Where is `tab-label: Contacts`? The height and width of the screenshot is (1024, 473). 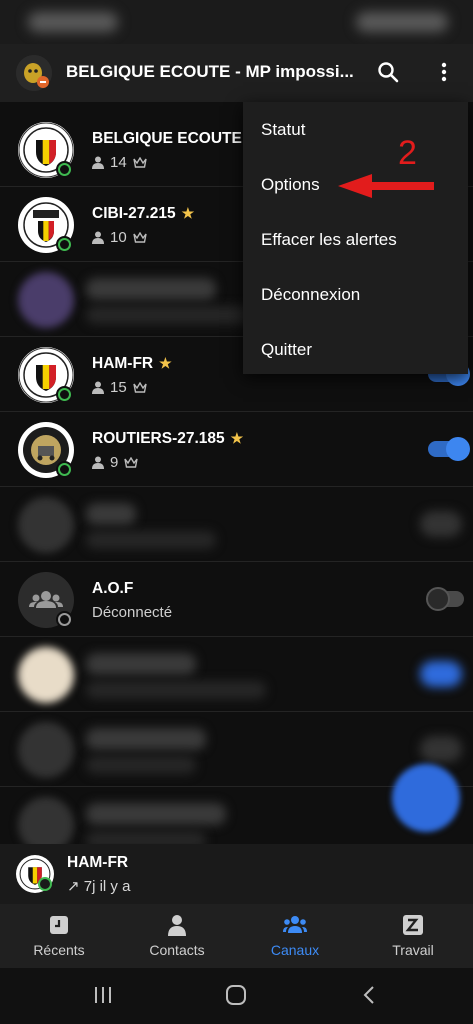 tab-label: Contacts is located at coordinates (177, 950).